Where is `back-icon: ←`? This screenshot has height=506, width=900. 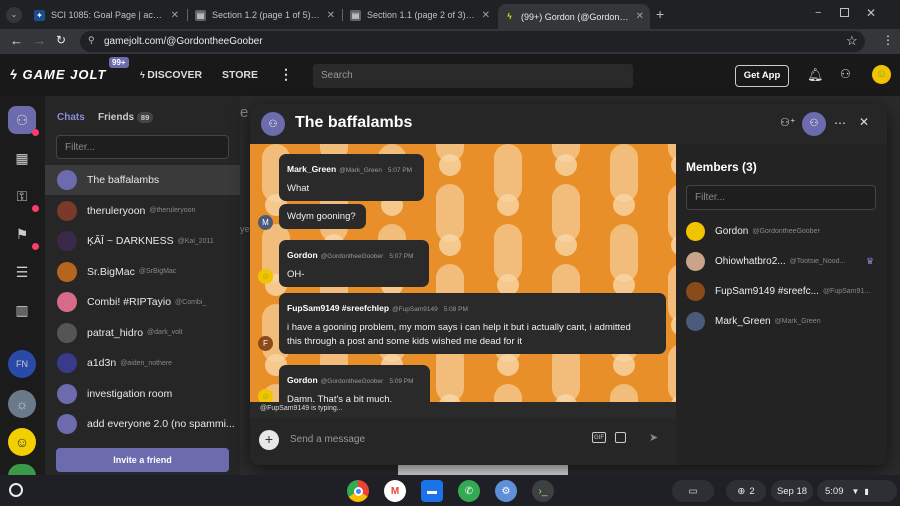 back-icon: ← is located at coordinates (16, 40).